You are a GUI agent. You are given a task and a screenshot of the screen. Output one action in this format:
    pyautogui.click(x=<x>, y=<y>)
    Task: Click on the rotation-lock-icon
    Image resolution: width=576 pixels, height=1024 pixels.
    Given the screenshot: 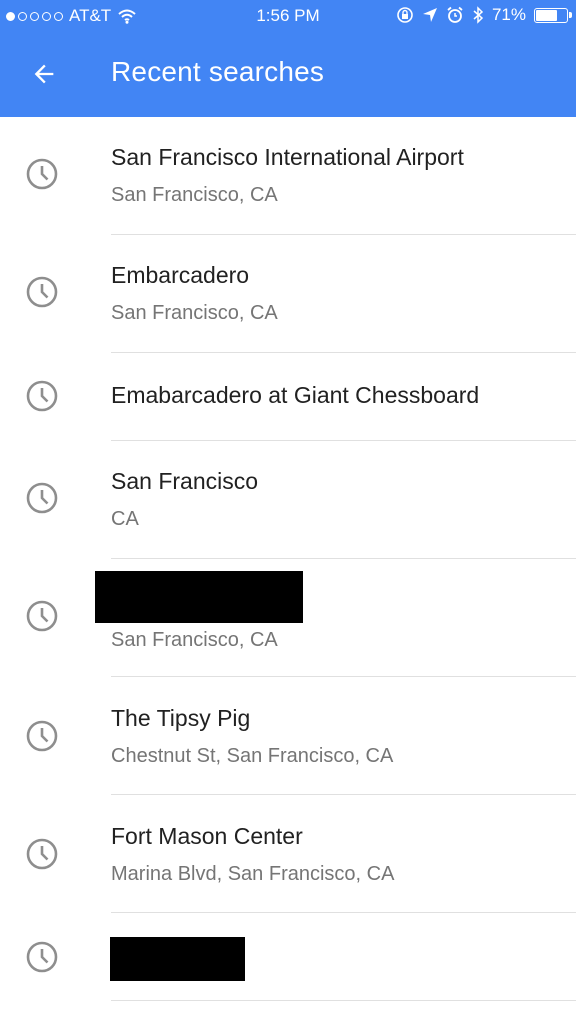 What is the action you would take?
    pyautogui.click(x=405, y=15)
    